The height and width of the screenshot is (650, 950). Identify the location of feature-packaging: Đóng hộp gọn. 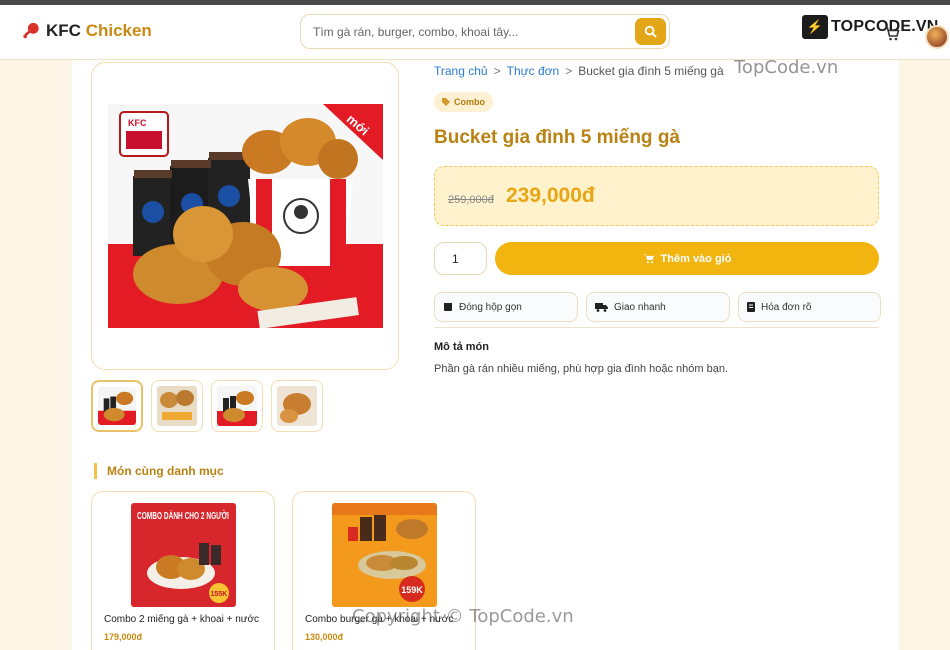
(506, 307).